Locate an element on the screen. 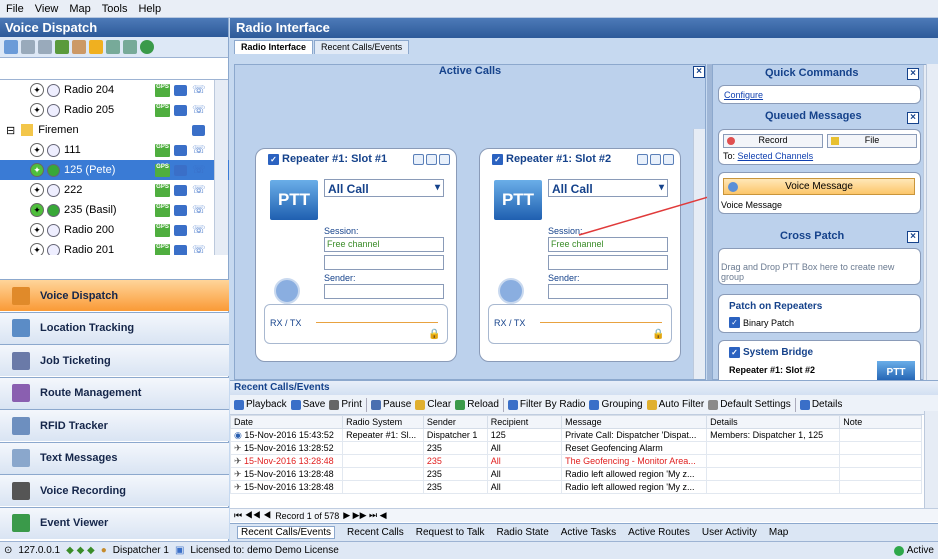 The height and width of the screenshot is (559, 938). nav-text-messages: Text Messages is located at coordinates (114, 457).